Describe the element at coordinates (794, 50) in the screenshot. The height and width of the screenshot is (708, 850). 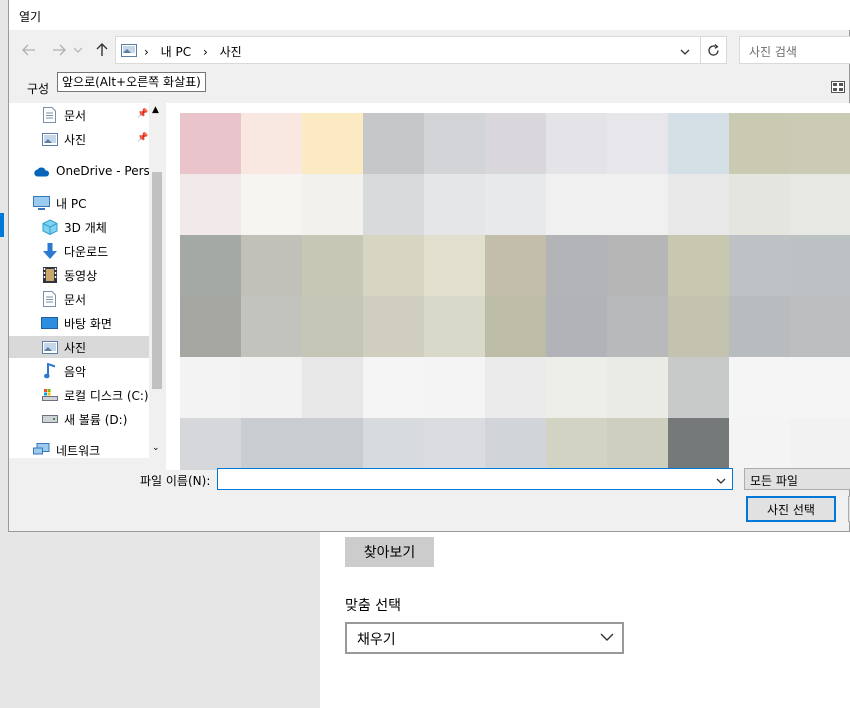
I see `search-input: 사진 검색` at that location.